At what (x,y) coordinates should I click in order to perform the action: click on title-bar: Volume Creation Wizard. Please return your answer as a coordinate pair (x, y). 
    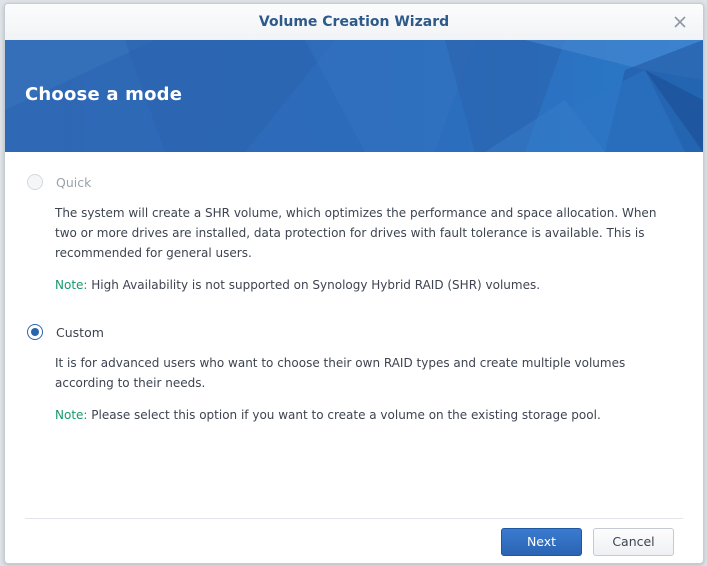
    Looking at the image, I should click on (354, 22).